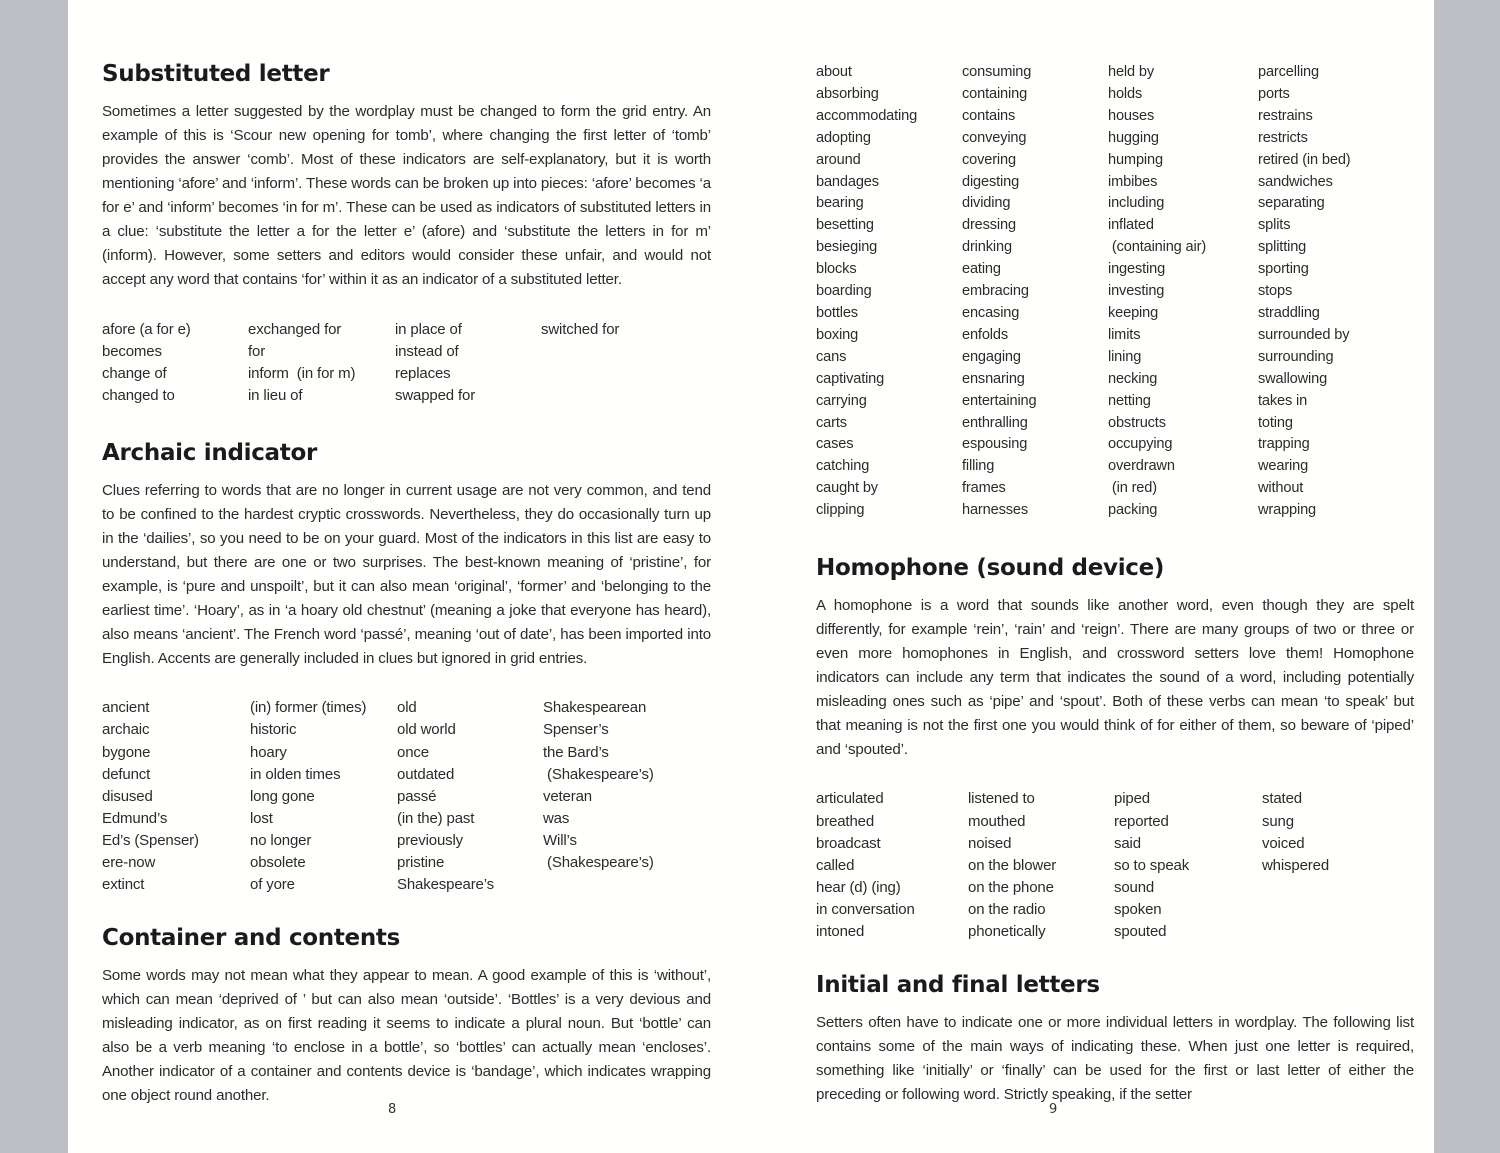  Describe the element at coordinates (595, 708) in the screenshot. I see `list-item: Shakespearean` at that location.